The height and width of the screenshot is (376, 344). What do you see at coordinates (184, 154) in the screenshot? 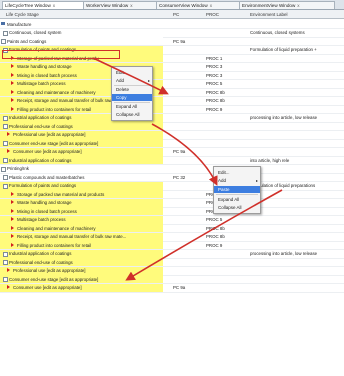
I see `arrow-to-paste` at bounding box center [184, 154].